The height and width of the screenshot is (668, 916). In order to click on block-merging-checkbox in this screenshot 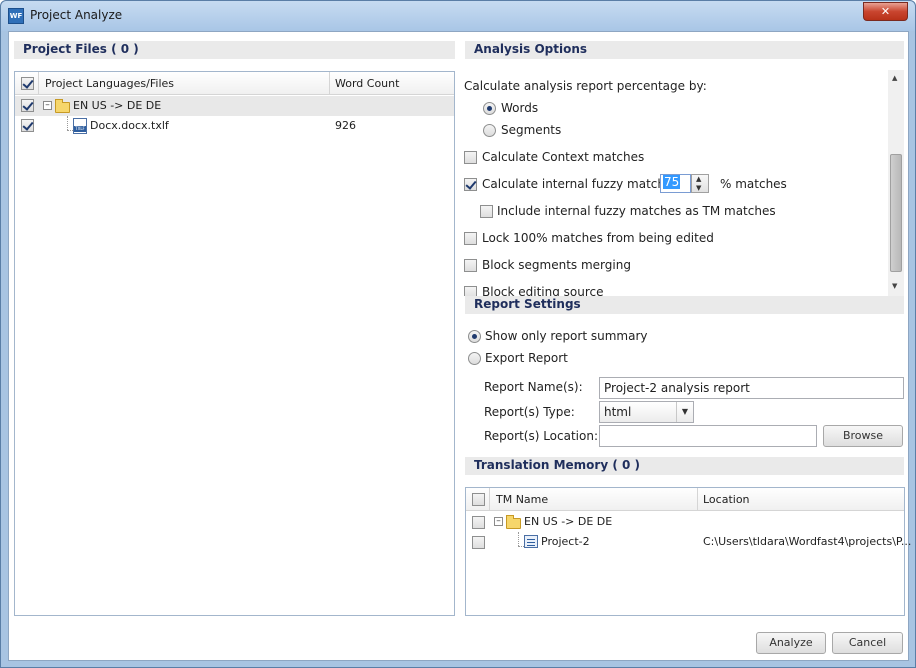, I will do `click(470, 265)`.